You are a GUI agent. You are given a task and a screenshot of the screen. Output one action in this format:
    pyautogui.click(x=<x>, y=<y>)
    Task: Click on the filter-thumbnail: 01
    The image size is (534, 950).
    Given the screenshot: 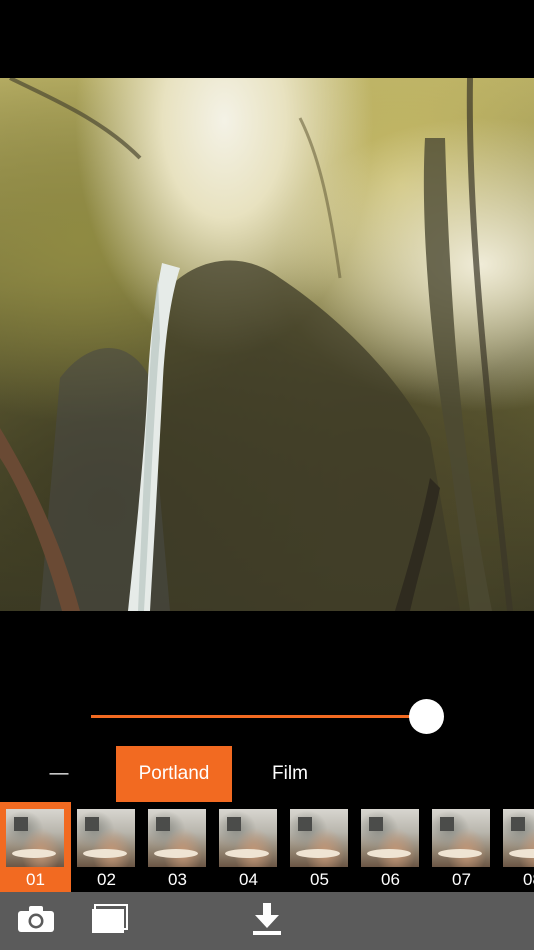 What is the action you would take?
    pyautogui.click(x=35, y=847)
    